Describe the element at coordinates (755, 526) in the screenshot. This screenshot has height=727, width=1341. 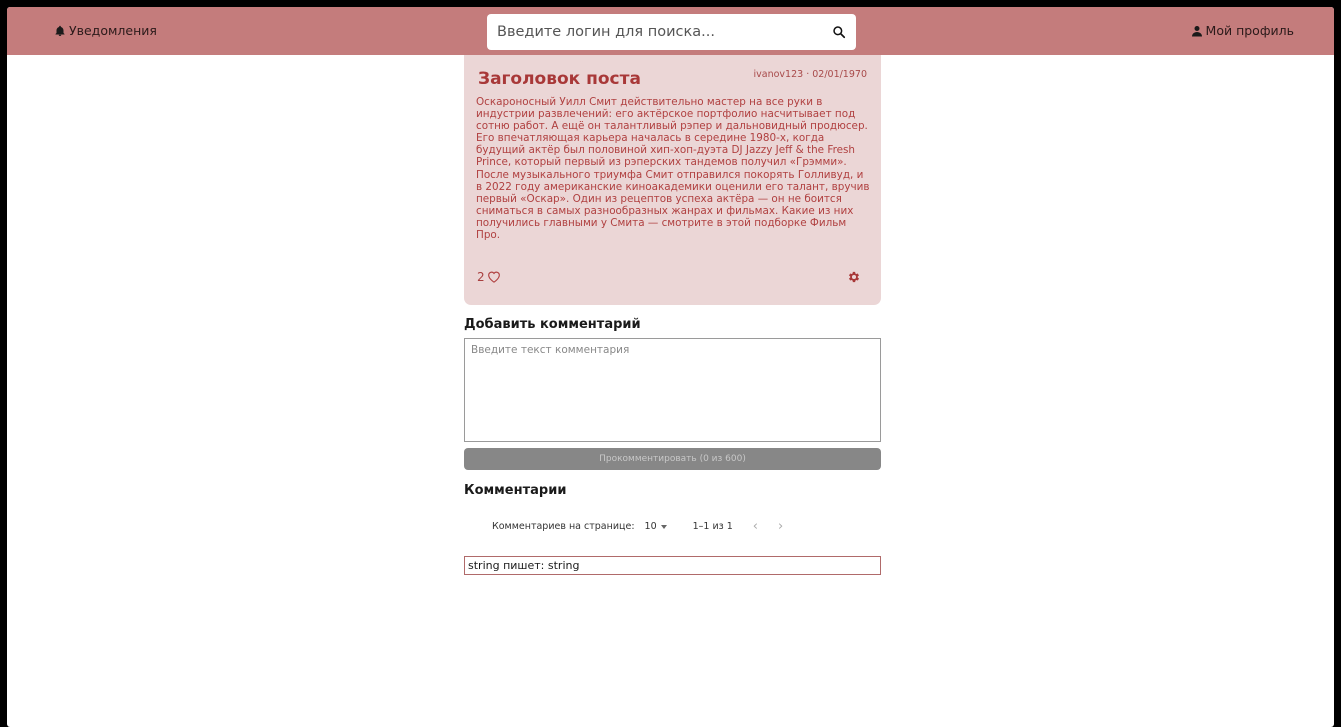
I see `prev-page-button: ‹` at that location.